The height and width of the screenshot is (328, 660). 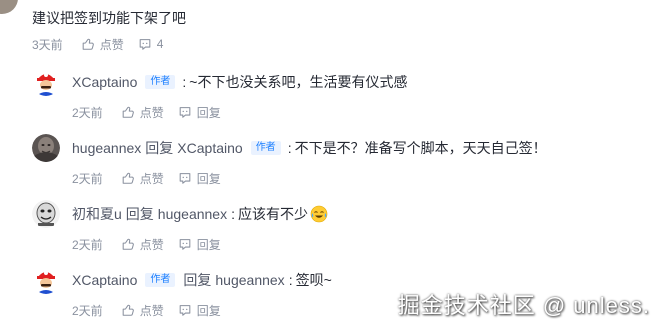 I want to click on meme-face-avatar-image, so click(x=46, y=214).